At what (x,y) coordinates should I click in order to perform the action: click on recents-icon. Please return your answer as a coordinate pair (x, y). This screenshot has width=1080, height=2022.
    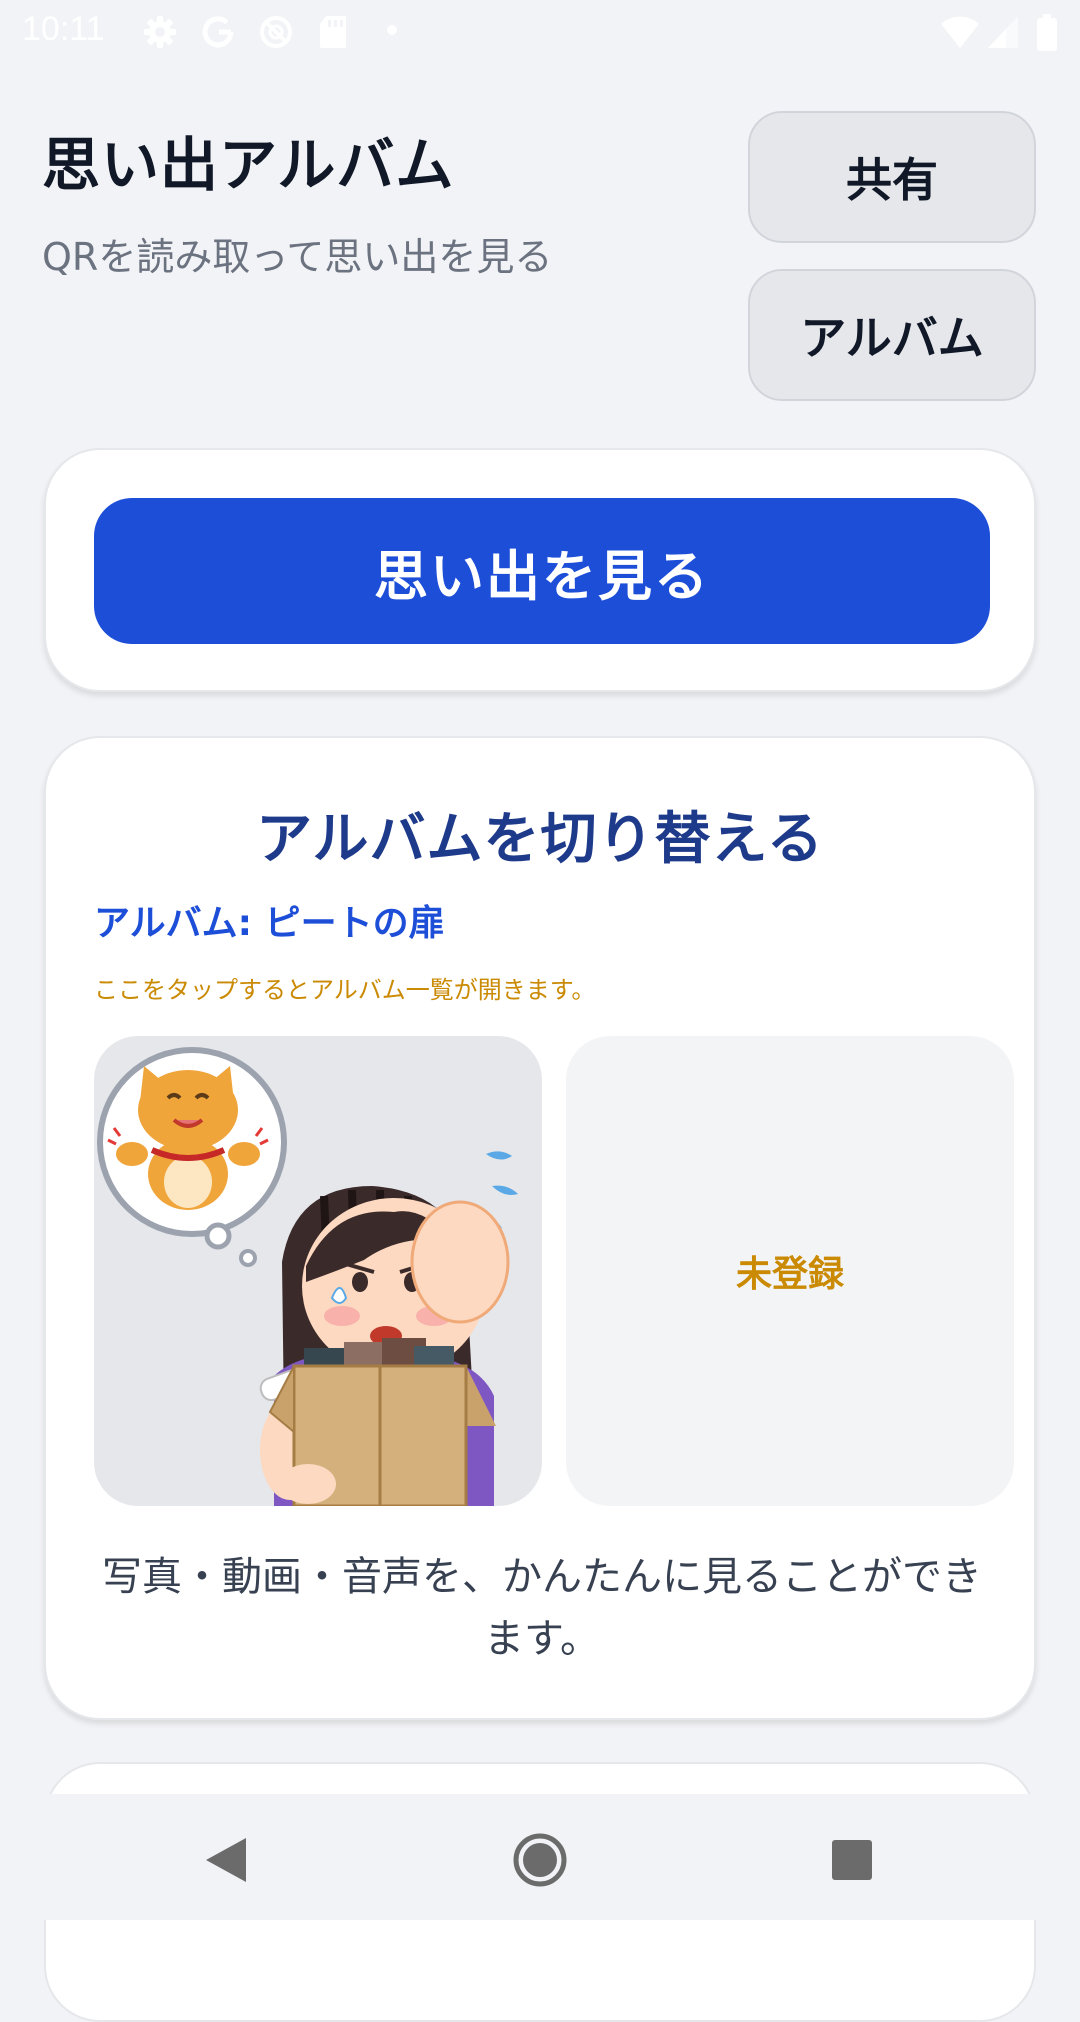
    Looking at the image, I should click on (852, 1860).